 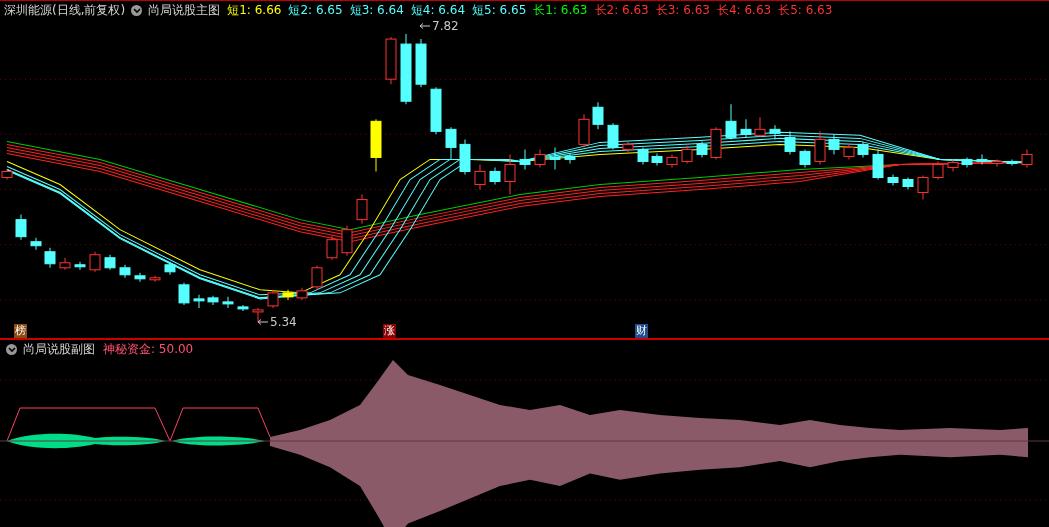 I want to click on legend-value: 长3: 6.63, so click(x=682, y=10).